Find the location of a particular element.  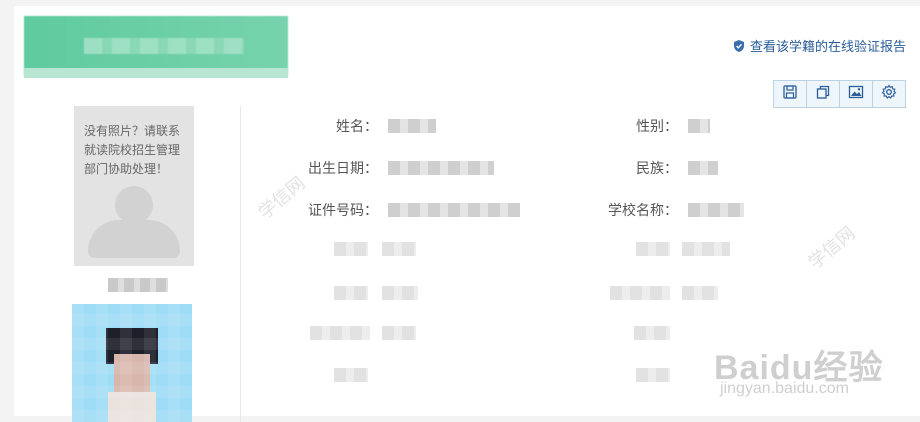

save-icon is located at coordinates (790, 94).